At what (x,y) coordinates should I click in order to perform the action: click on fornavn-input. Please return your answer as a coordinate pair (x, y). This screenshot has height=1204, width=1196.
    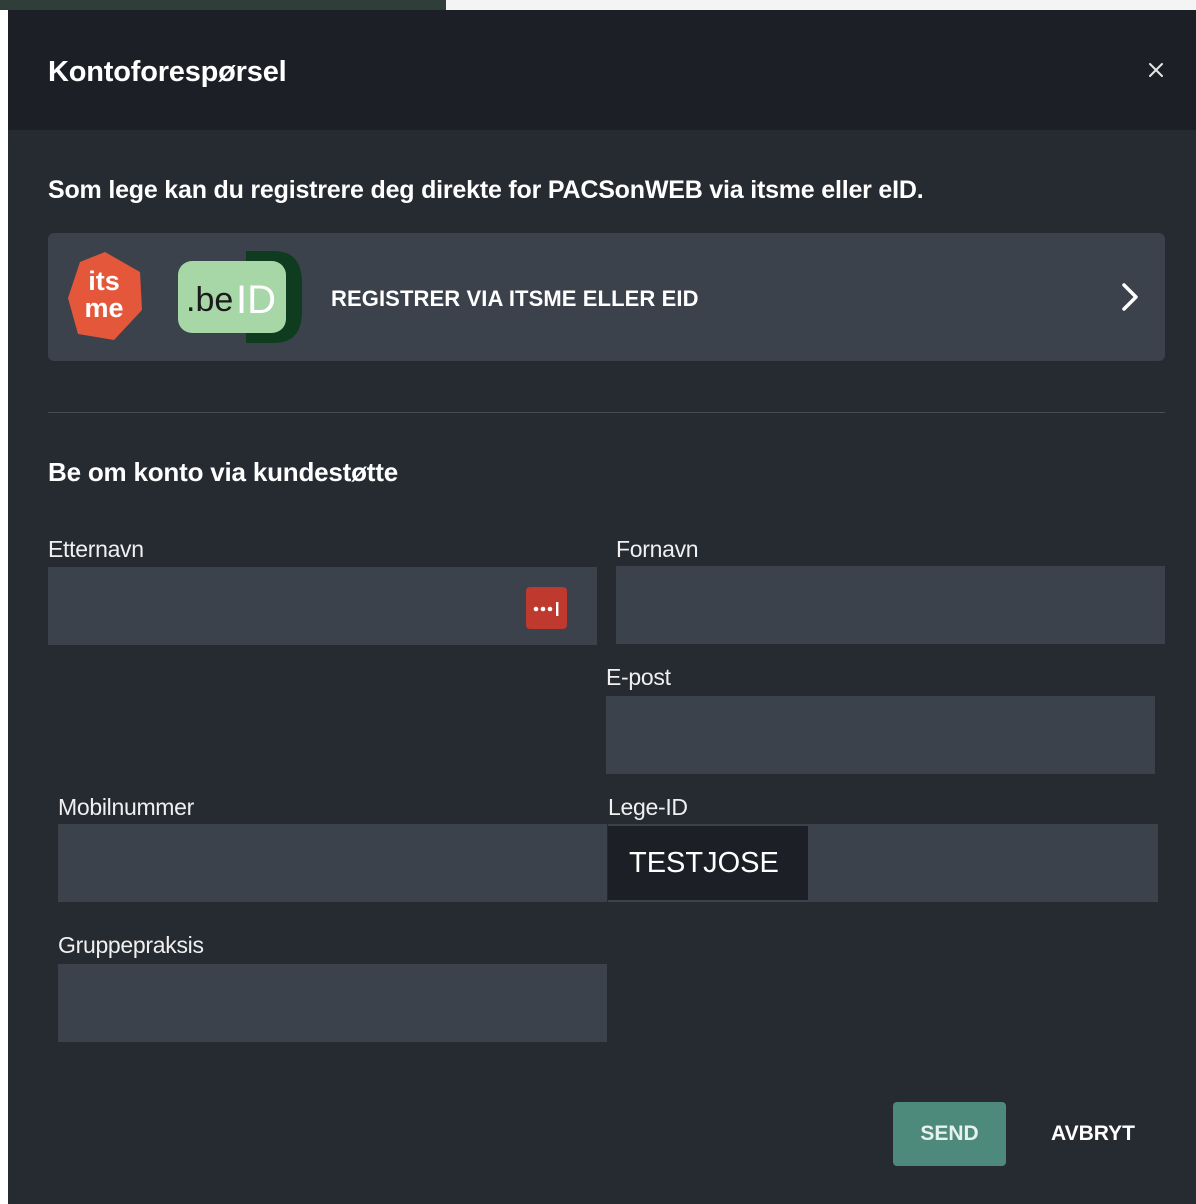
    Looking at the image, I should click on (890, 605).